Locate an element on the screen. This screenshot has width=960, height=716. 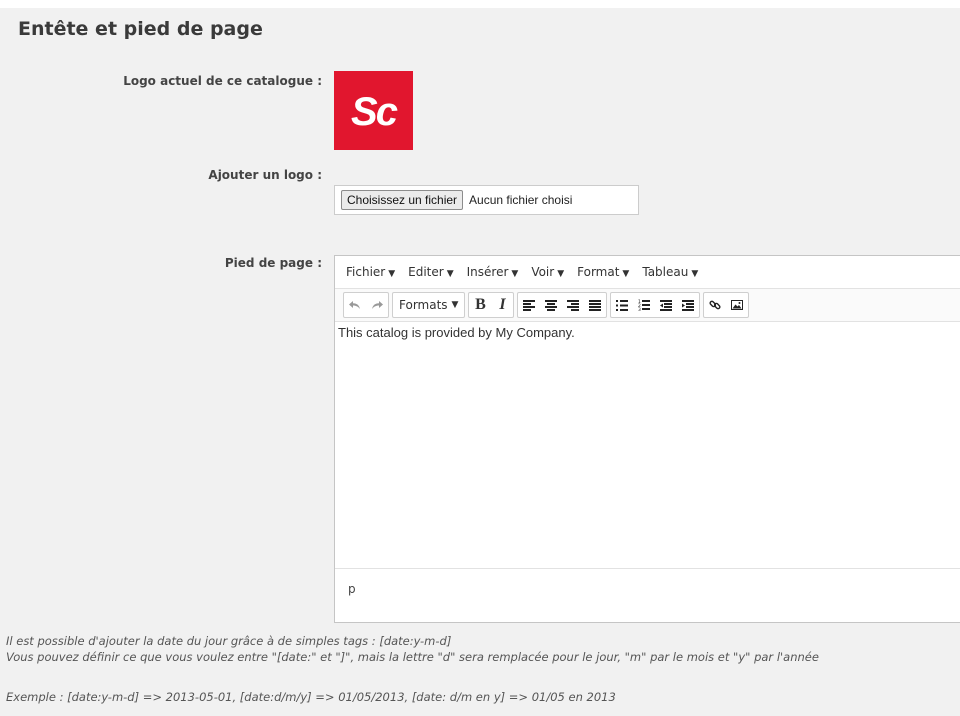
editor-toolbar: Formats ▼ B I 1 2 3 is located at coordinates (647, 305).